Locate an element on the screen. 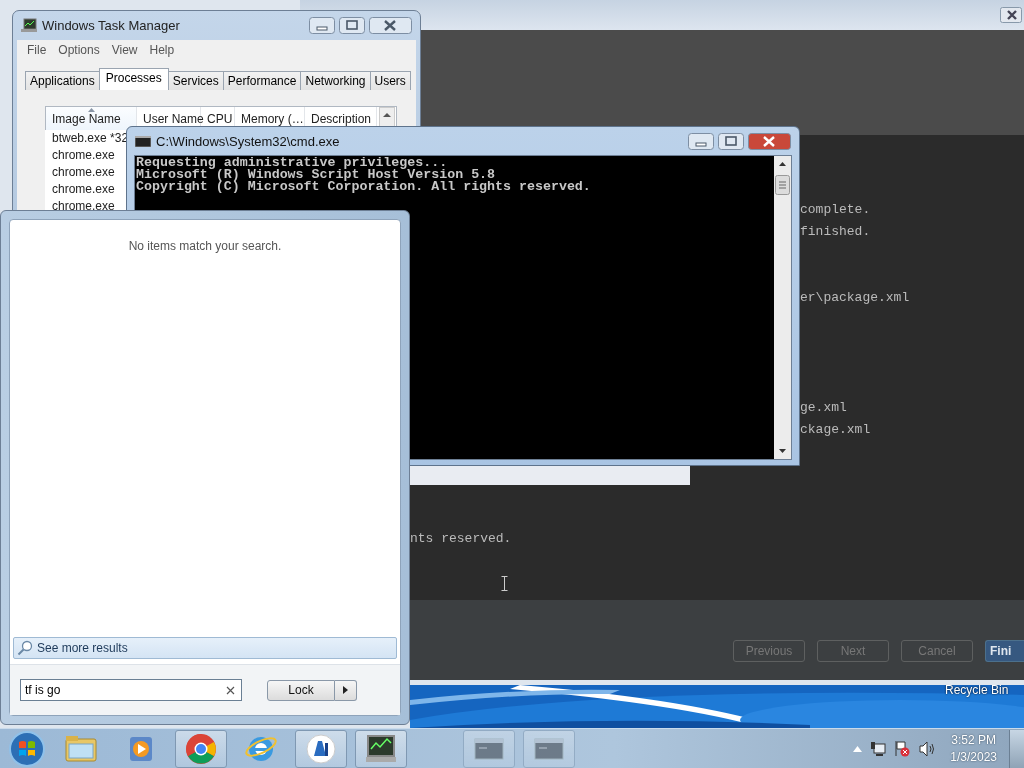 The height and width of the screenshot is (768, 1024). console-line: er\package.xml is located at coordinates (855, 298).